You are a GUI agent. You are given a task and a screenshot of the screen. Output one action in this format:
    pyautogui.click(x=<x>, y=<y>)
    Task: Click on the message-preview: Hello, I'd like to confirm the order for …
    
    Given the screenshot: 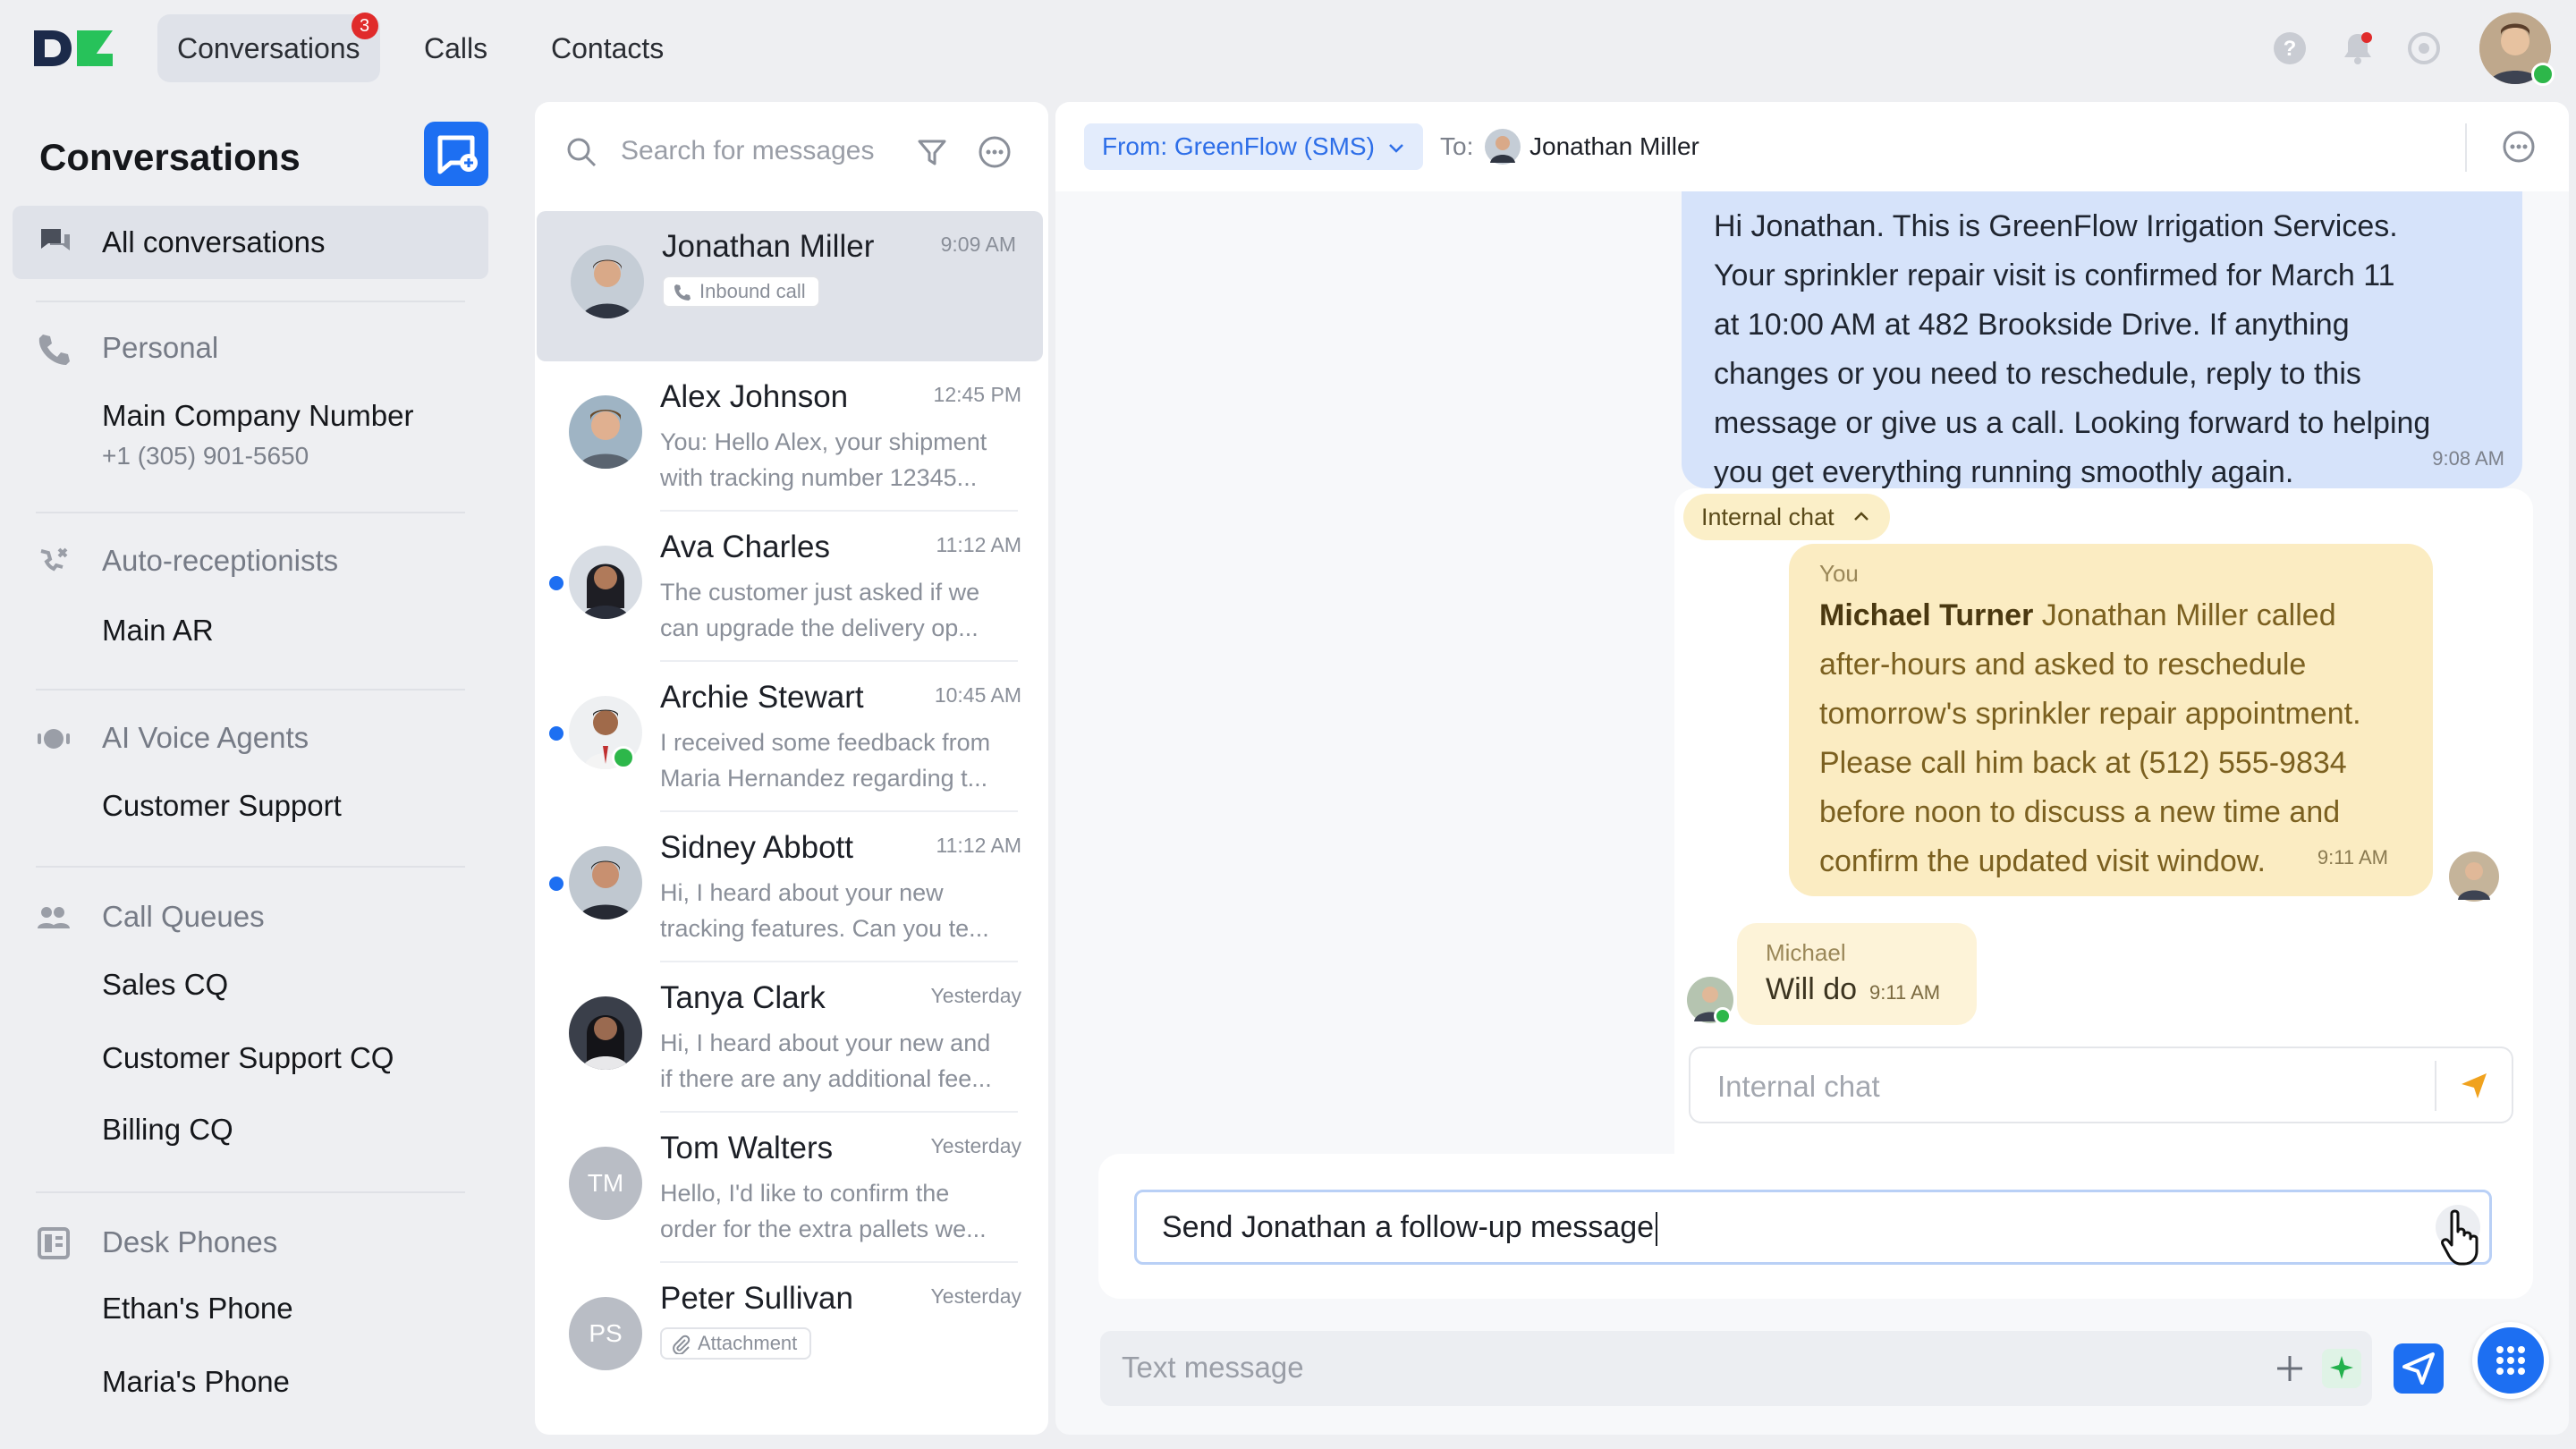 What is the action you would take?
    pyautogui.click(x=839, y=1211)
    